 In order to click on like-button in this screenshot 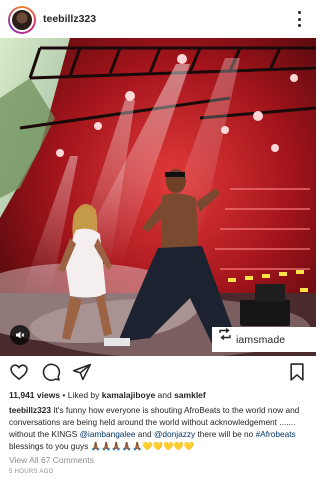, I will do `click(19, 372)`.